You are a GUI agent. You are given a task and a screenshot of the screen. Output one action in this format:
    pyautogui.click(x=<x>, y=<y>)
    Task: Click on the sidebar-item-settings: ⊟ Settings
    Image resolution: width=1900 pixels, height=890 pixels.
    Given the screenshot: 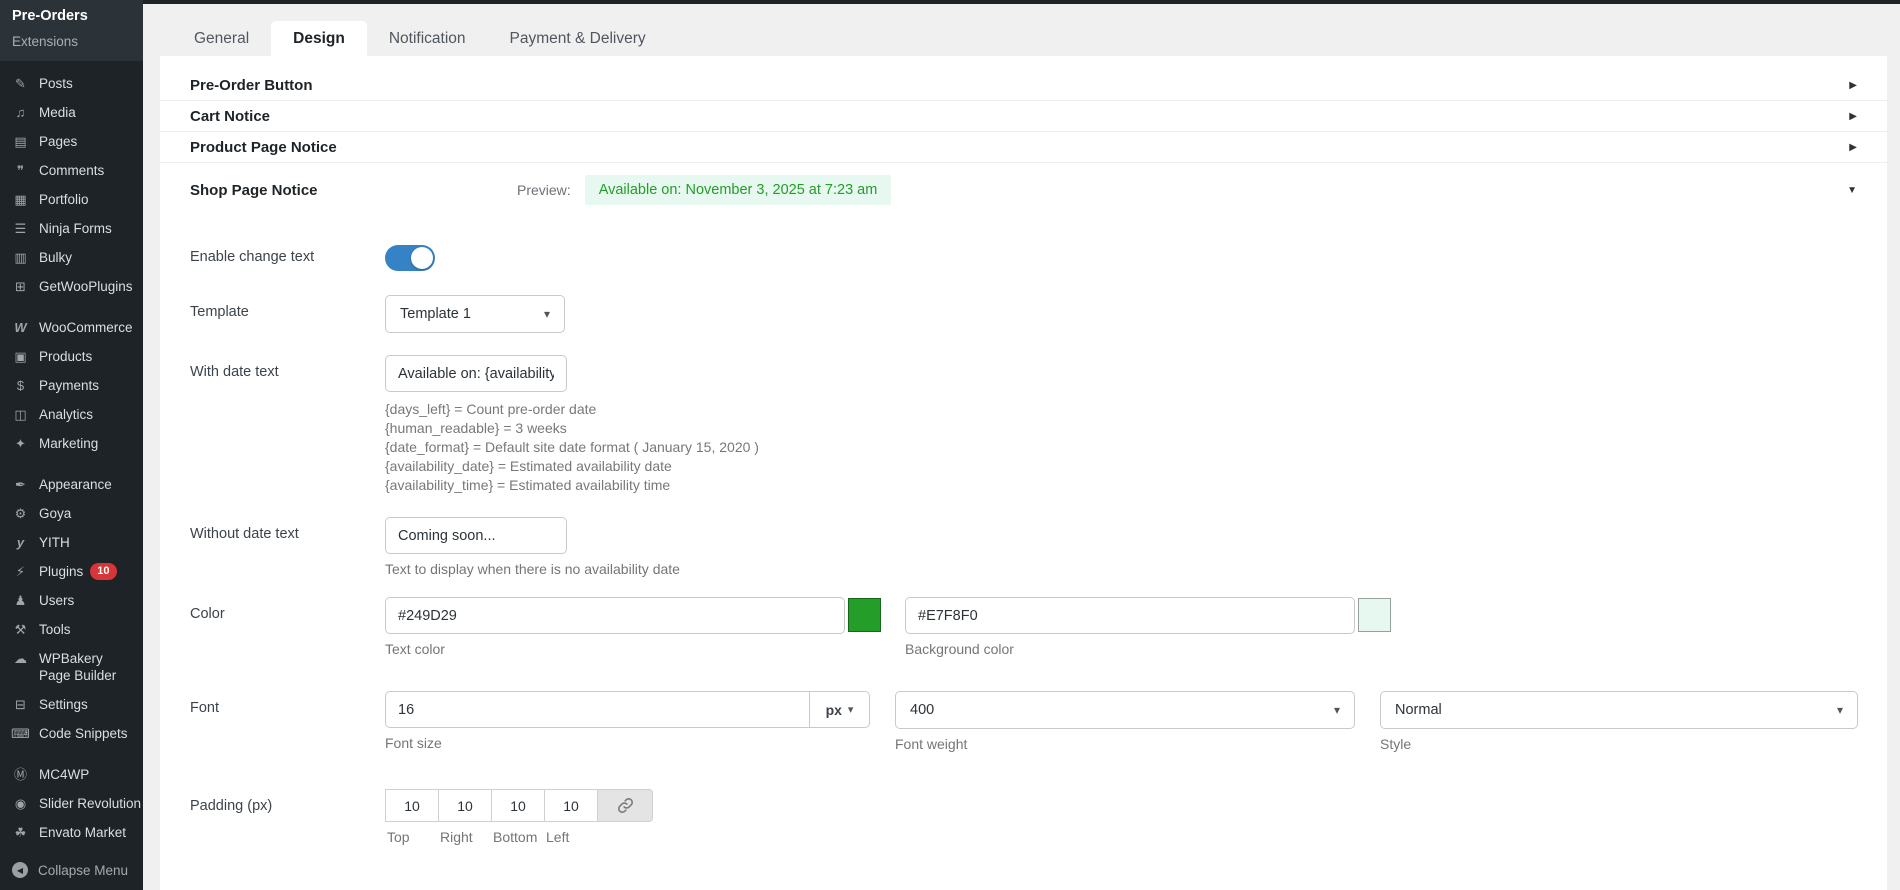 What is the action you would take?
    pyautogui.click(x=71, y=704)
    